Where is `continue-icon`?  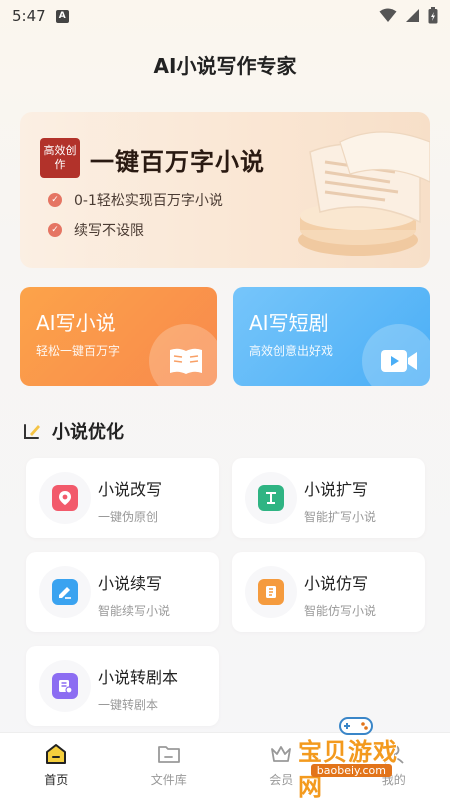
continue-icon is located at coordinates (65, 592).